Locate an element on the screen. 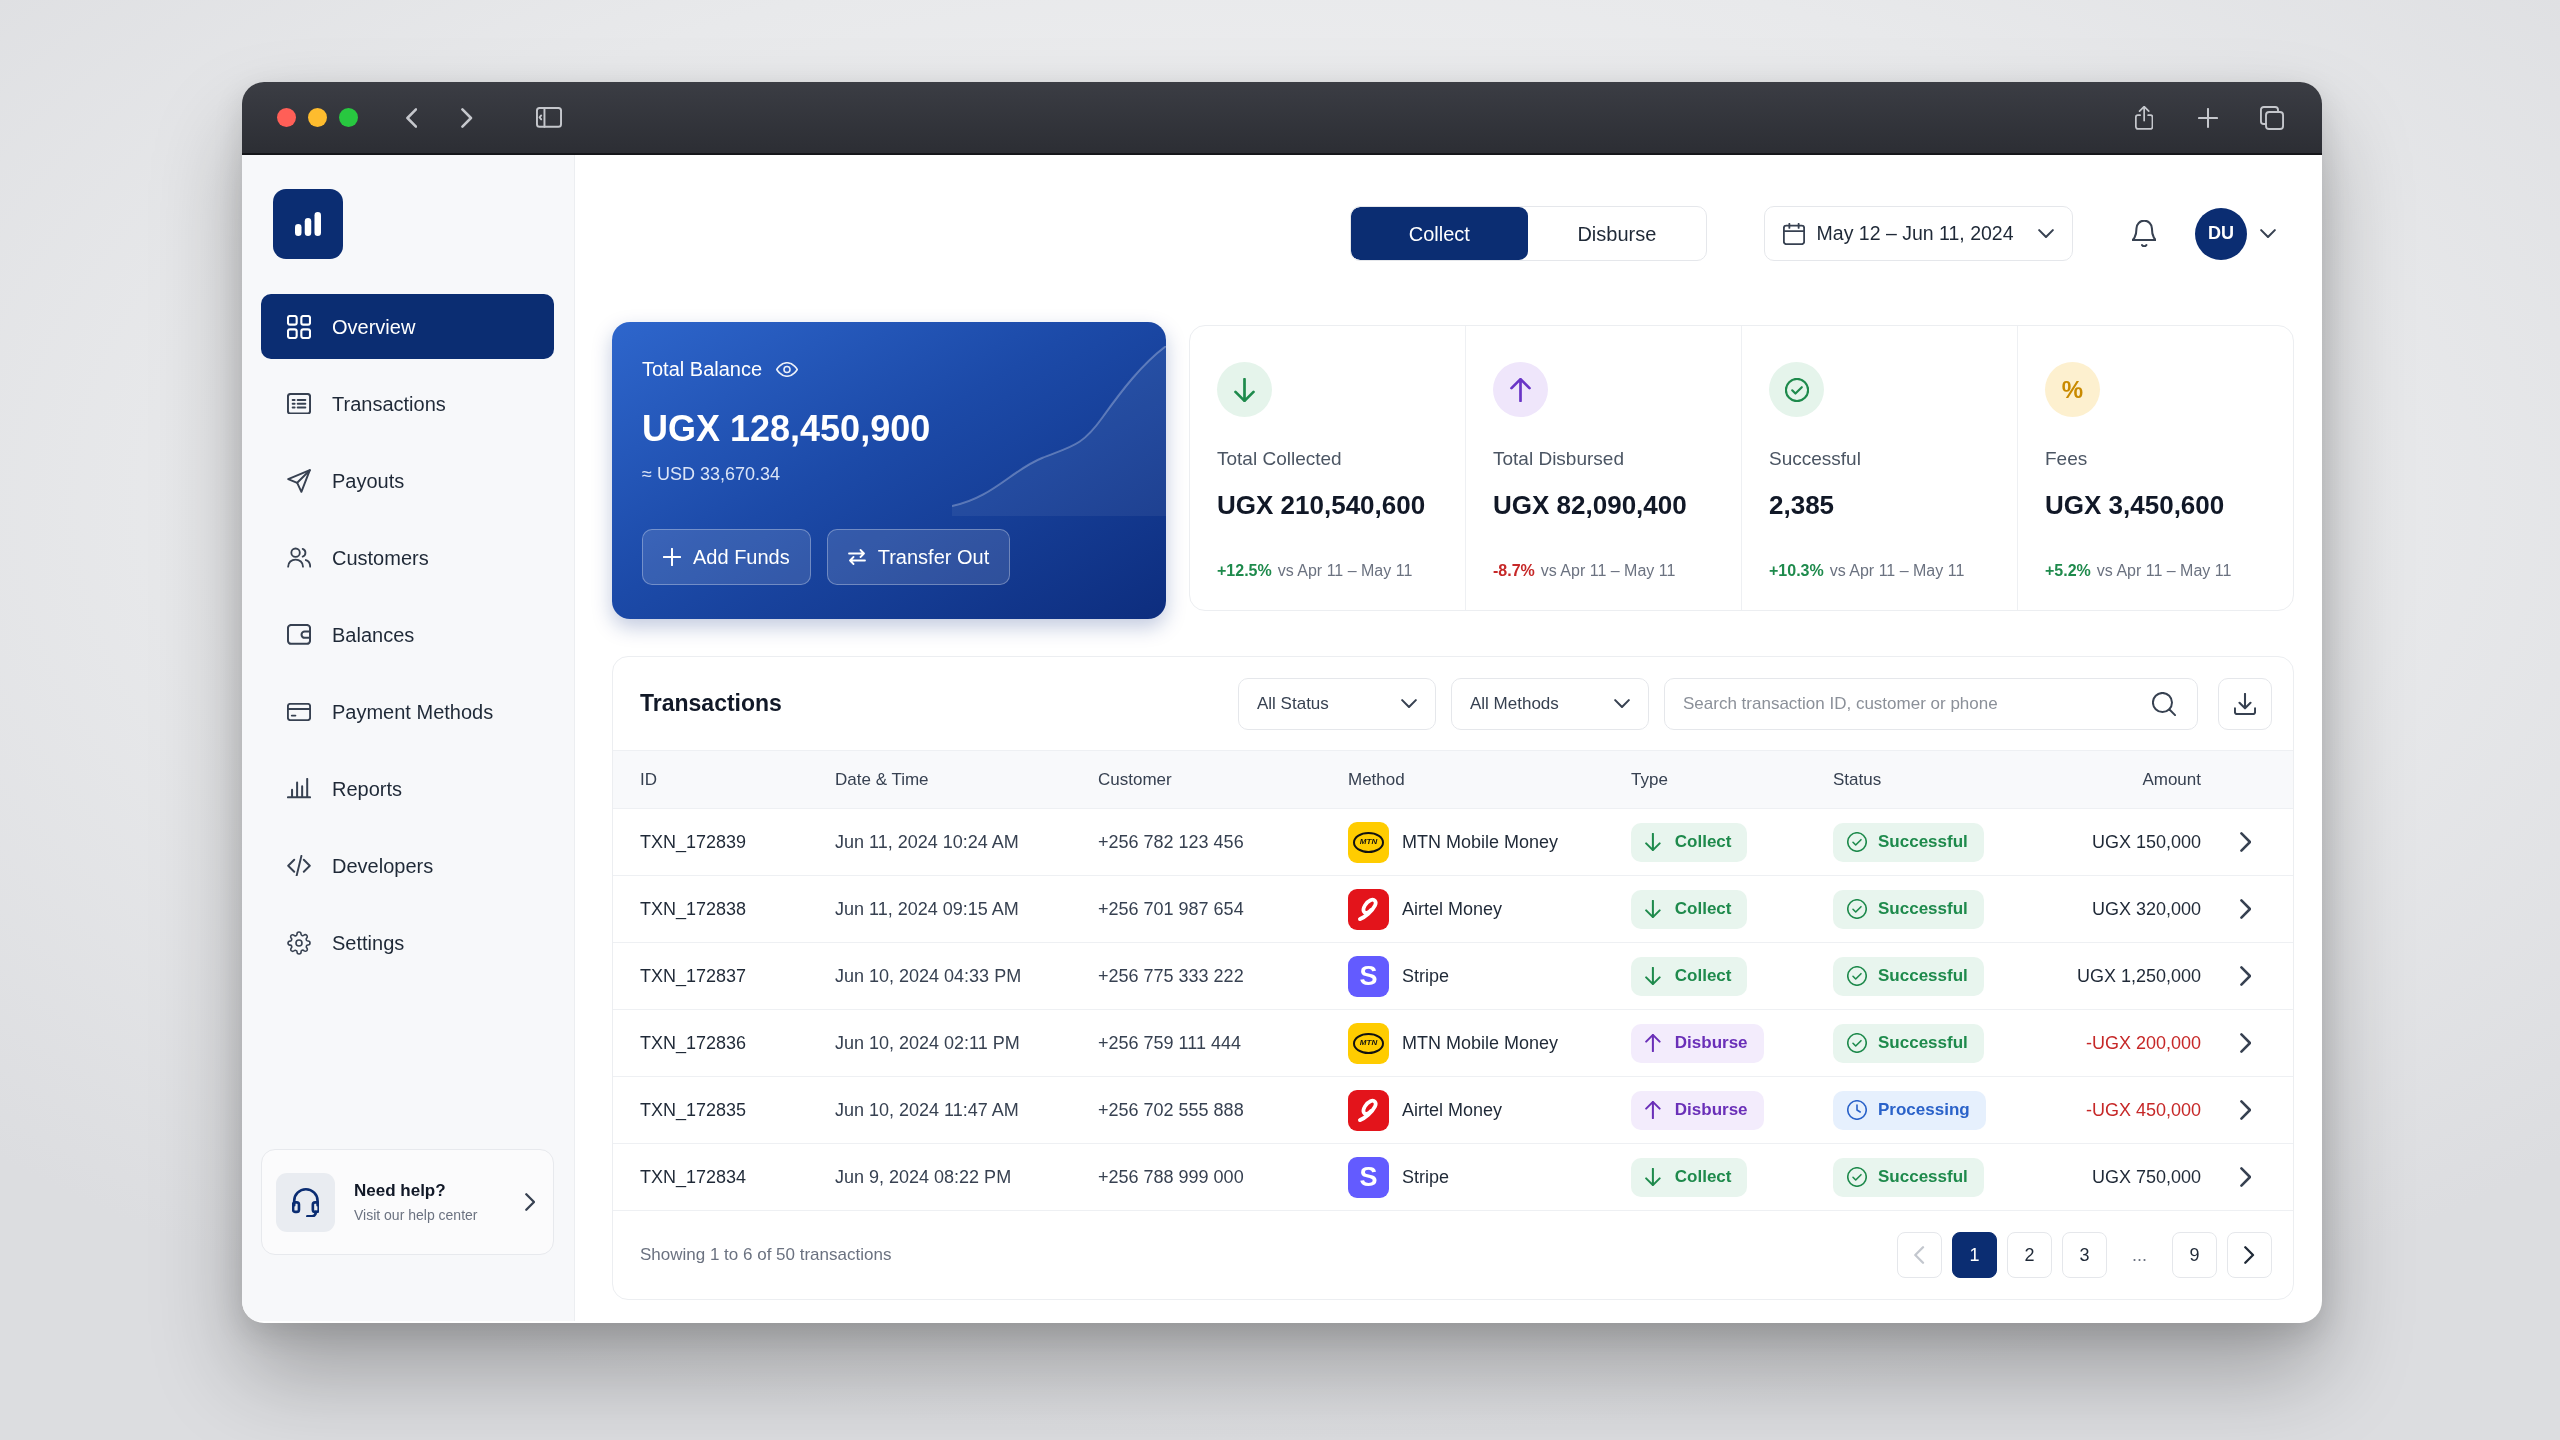 This screenshot has height=1440, width=2560. download-button is located at coordinates (2245, 703).